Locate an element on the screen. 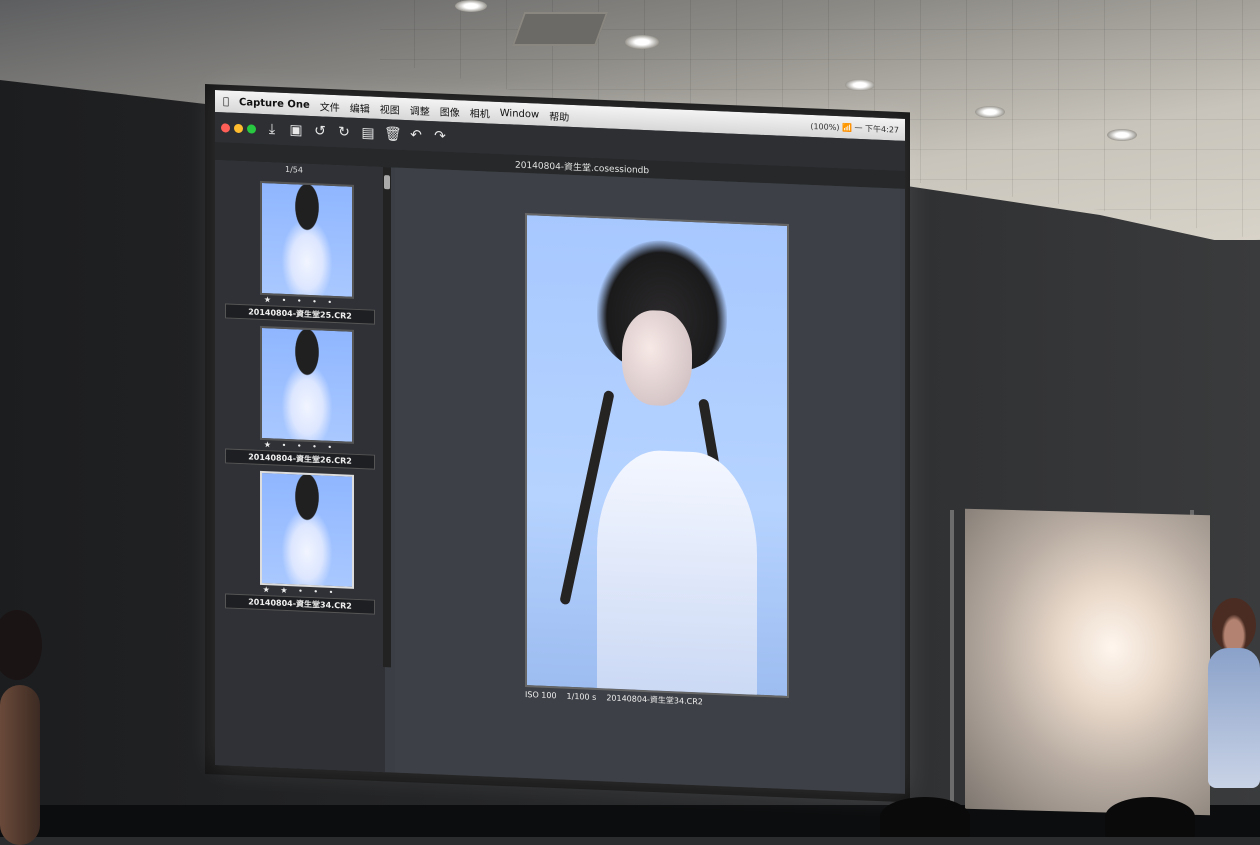 Image resolution: width=1260 pixels, height=845 pixels. thumbnail-item: ★ • • • • 20140804-資生堂26.CR2 is located at coordinates (300, 397).